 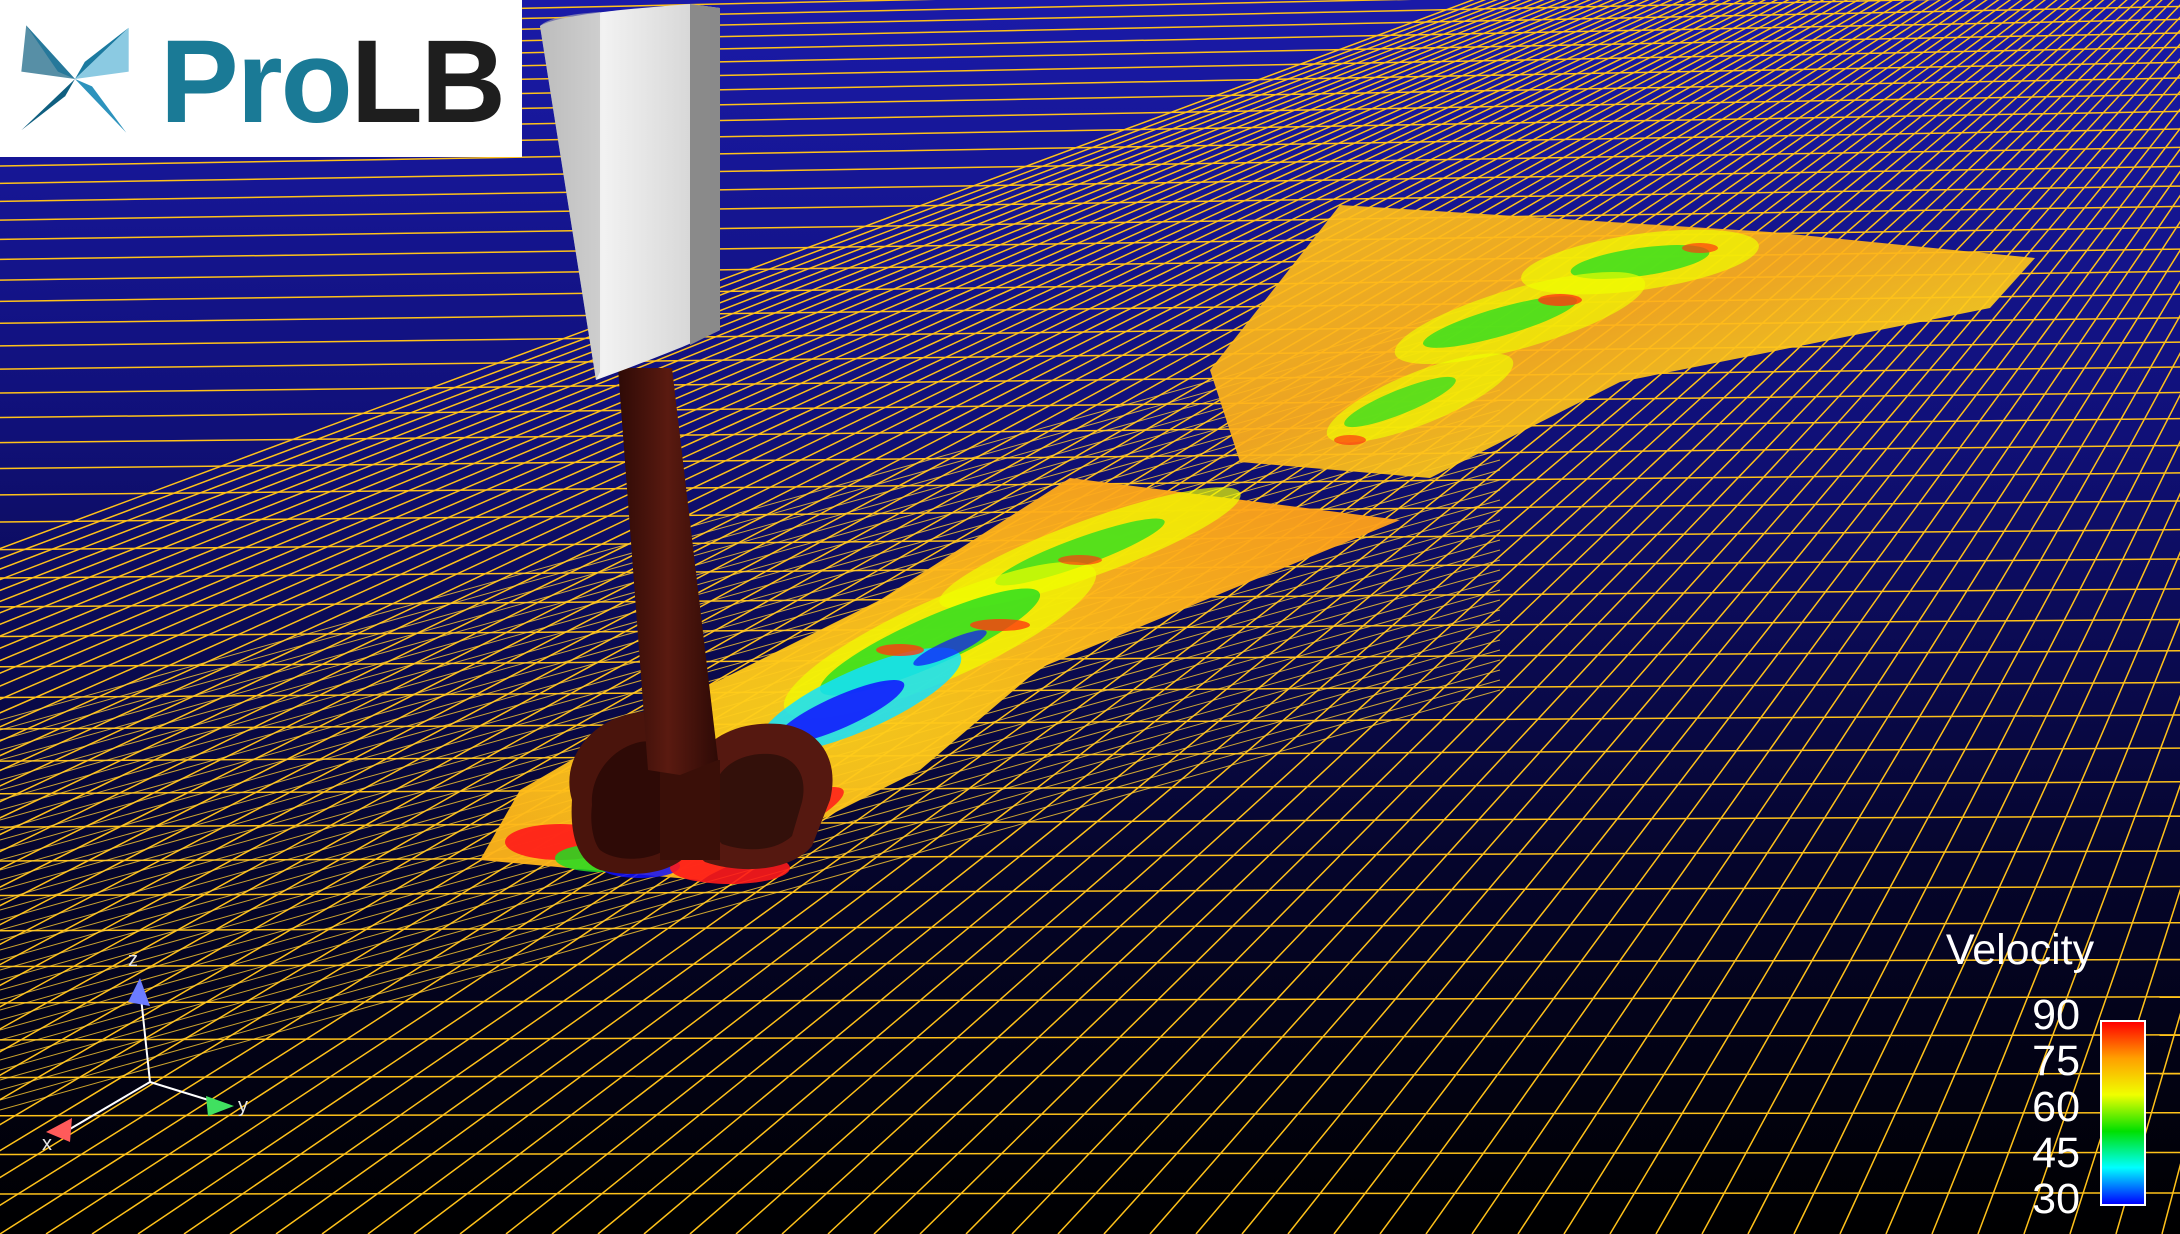 What do you see at coordinates (428, 82) in the screenshot?
I see `brand-lb-text: LB` at bounding box center [428, 82].